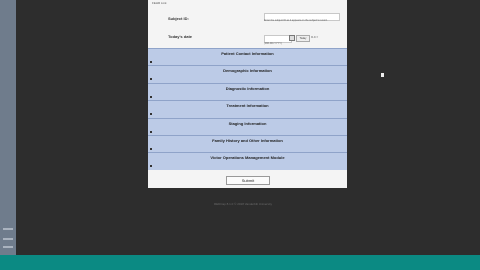 The width and height of the screenshot is (480, 270). I want to click on section-diagnostic: Diagnostic Information, so click(247, 92).